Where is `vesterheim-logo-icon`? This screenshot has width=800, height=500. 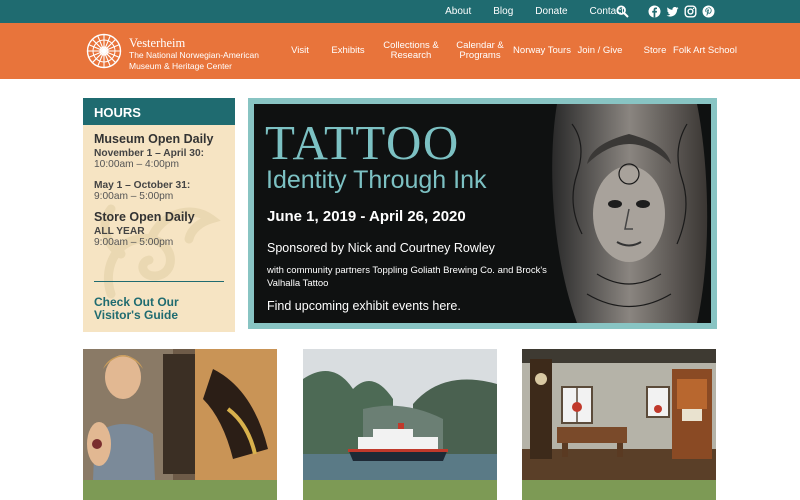
vesterheim-logo-icon is located at coordinates (104, 51).